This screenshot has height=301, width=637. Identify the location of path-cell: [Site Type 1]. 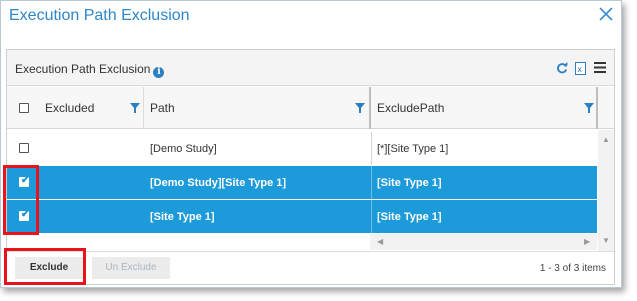
(182, 217).